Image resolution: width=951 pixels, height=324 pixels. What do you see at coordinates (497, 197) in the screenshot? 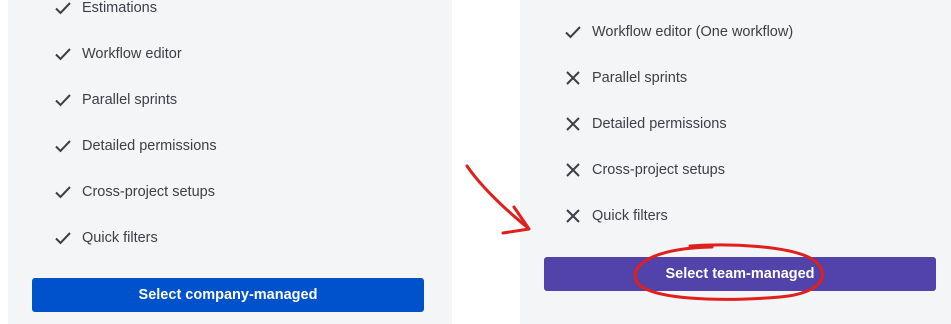
I see `annotation-arrow-shaft` at bounding box center [497, 197].